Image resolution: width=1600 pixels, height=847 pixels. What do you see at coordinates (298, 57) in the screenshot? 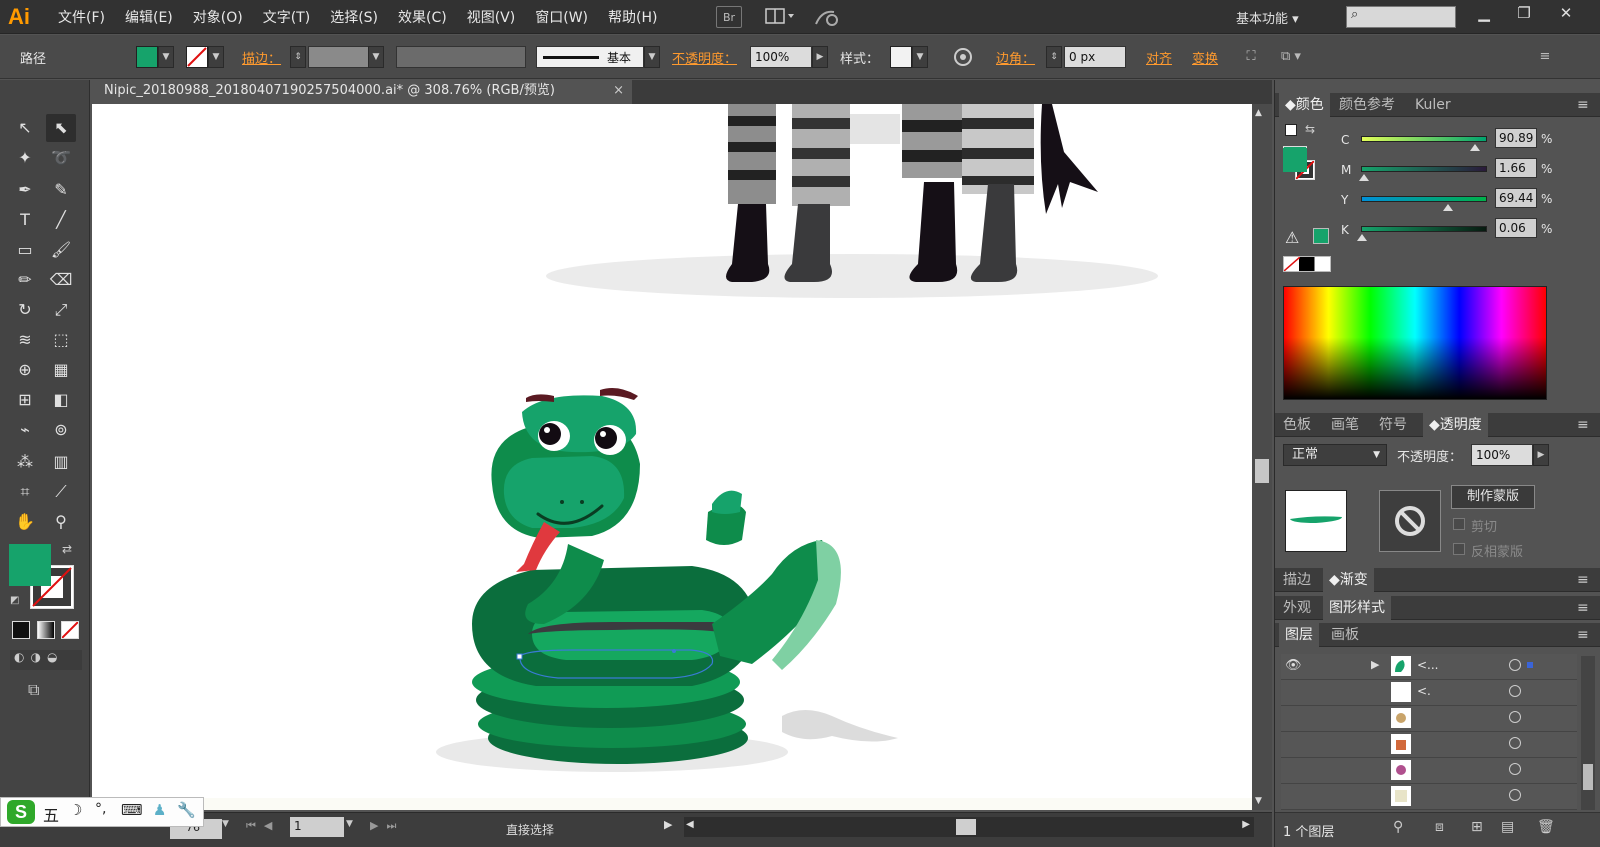
I see `stroke-weight-stepper: ⇕` at bounding box center [298, 57].